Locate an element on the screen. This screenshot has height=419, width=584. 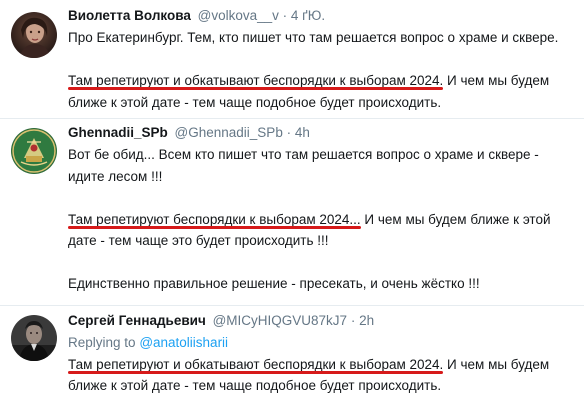
replying-to-handle: @anatoliisharii is located at coordinates (183, 342).